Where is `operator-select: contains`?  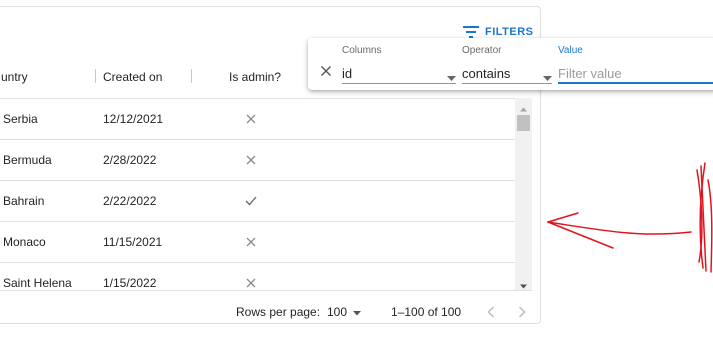 operator-select: contains is located at coordinates (507, 73).